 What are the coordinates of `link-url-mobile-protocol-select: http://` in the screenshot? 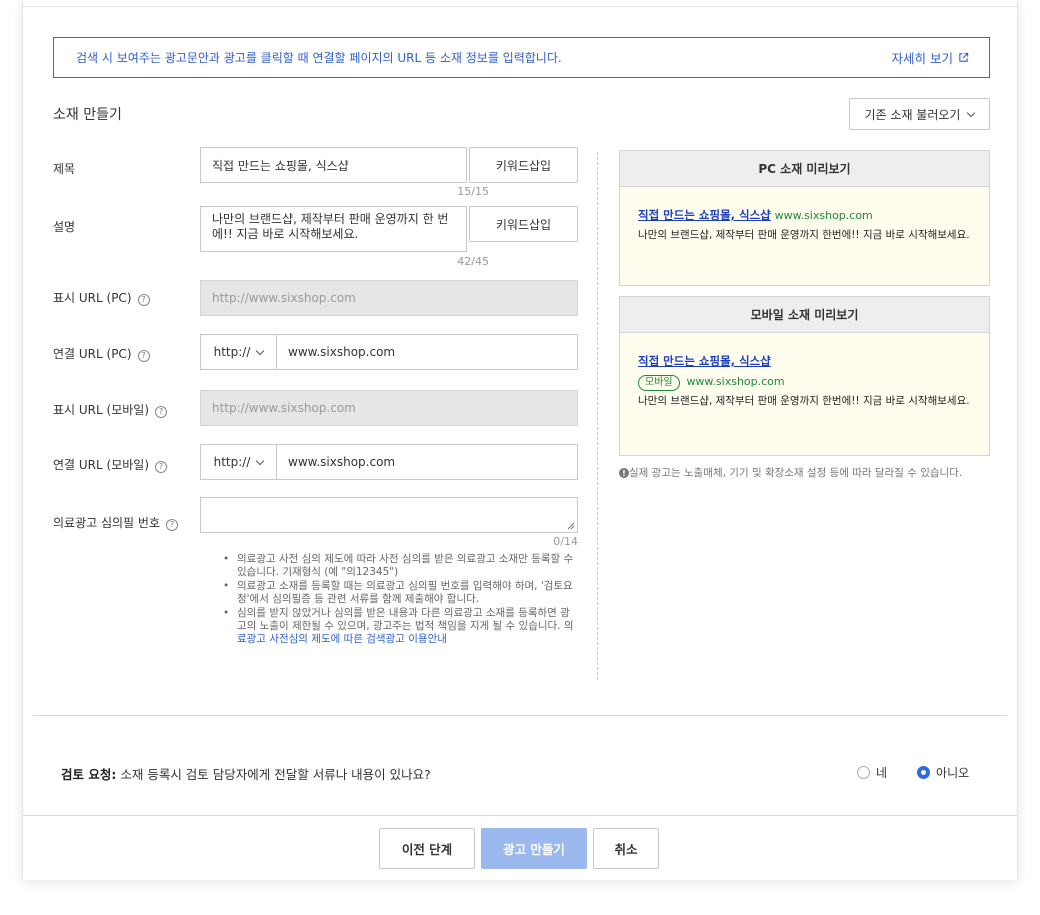 It's located at (238, 462).